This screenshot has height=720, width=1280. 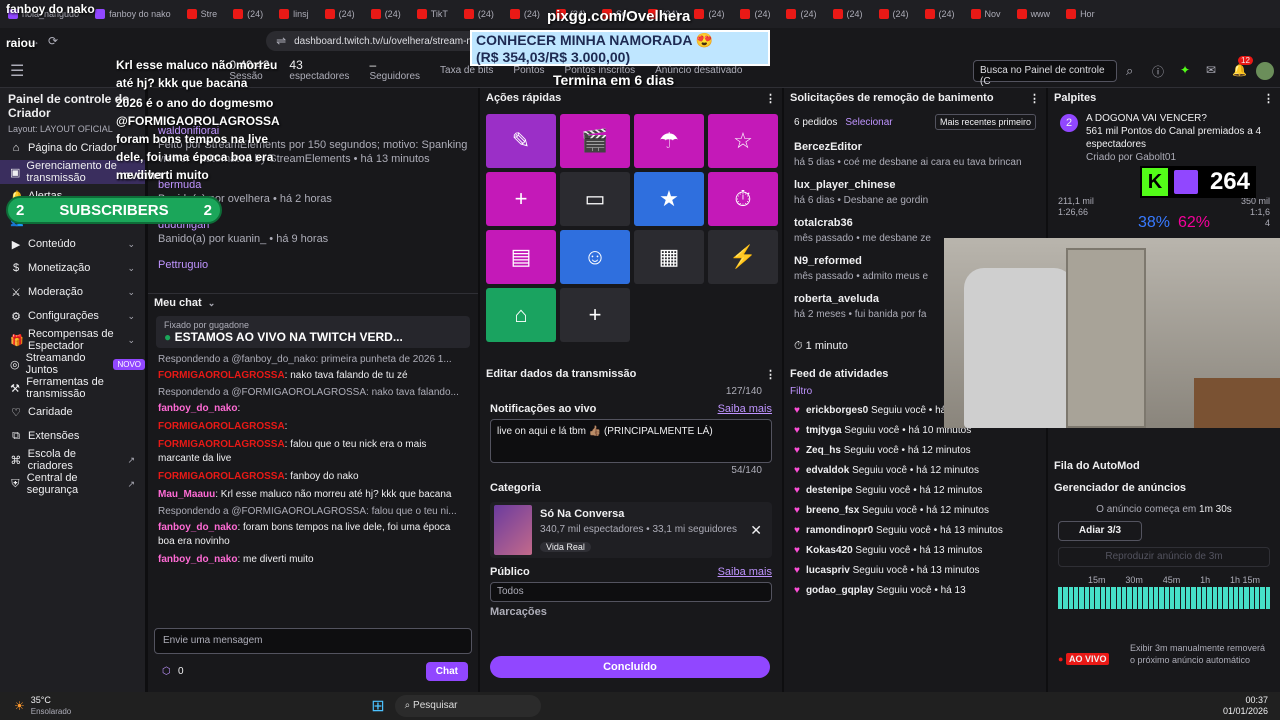 I want to click on feed-item: ♥ godao_gqplay Seguiu você • há 13, so click(x=915, y=591).